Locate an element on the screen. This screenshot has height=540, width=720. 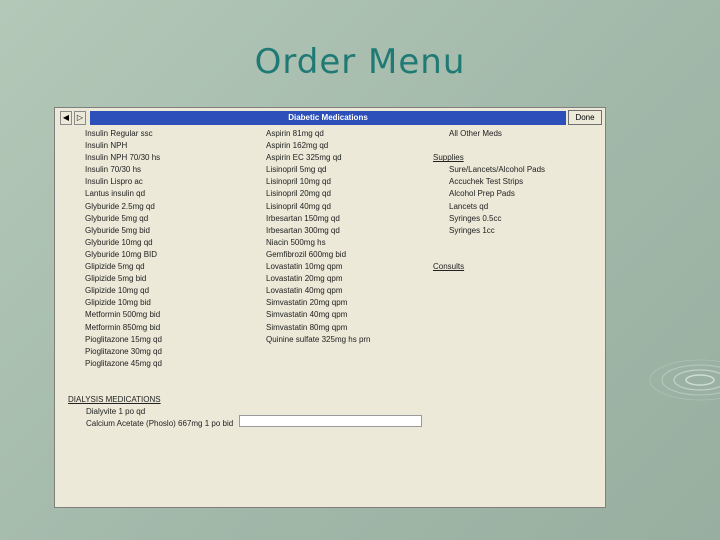
window-title: Diabetic Medications is located at coordinates (328, 118).